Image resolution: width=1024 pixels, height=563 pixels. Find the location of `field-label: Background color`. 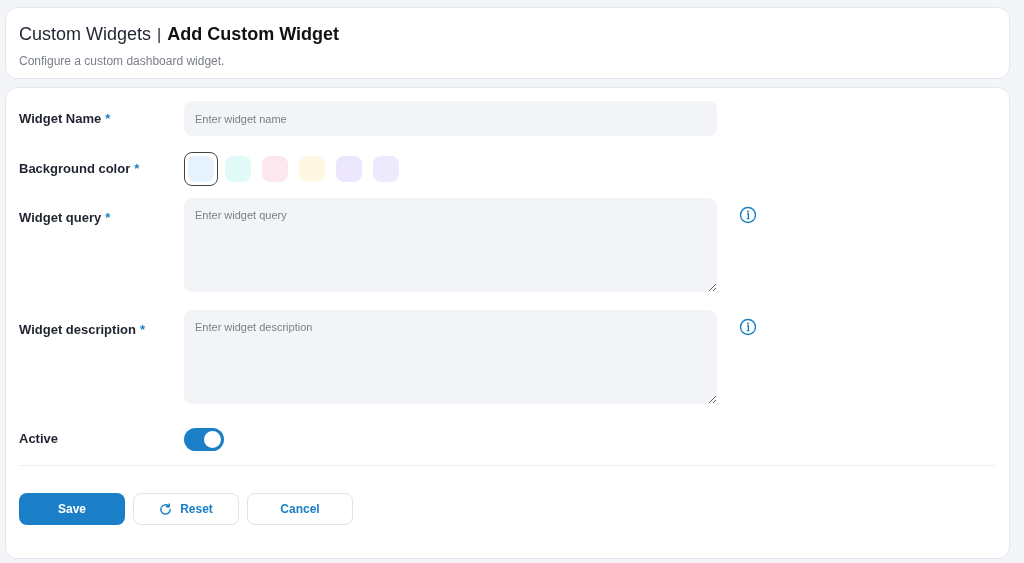

field-label: Background color is located at coordinates (75, 169).